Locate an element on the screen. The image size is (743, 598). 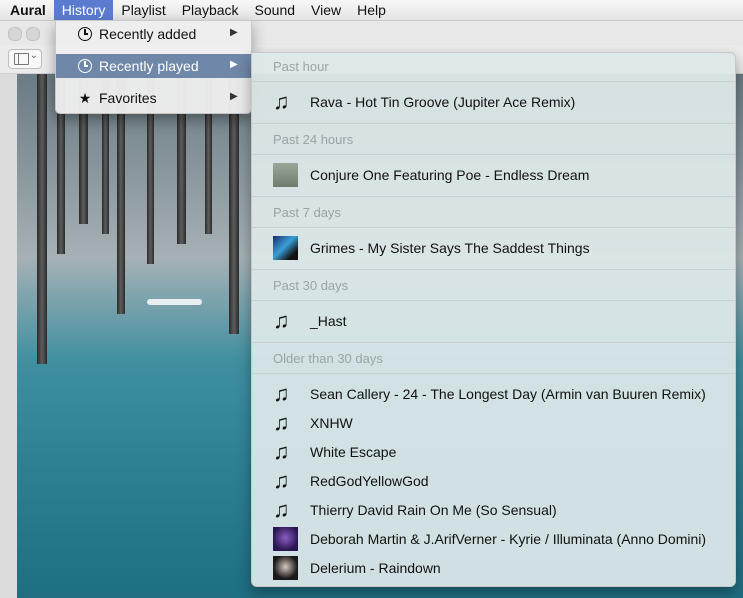
track-item: Delerium - Raindown is located at coordinates (493, 568).